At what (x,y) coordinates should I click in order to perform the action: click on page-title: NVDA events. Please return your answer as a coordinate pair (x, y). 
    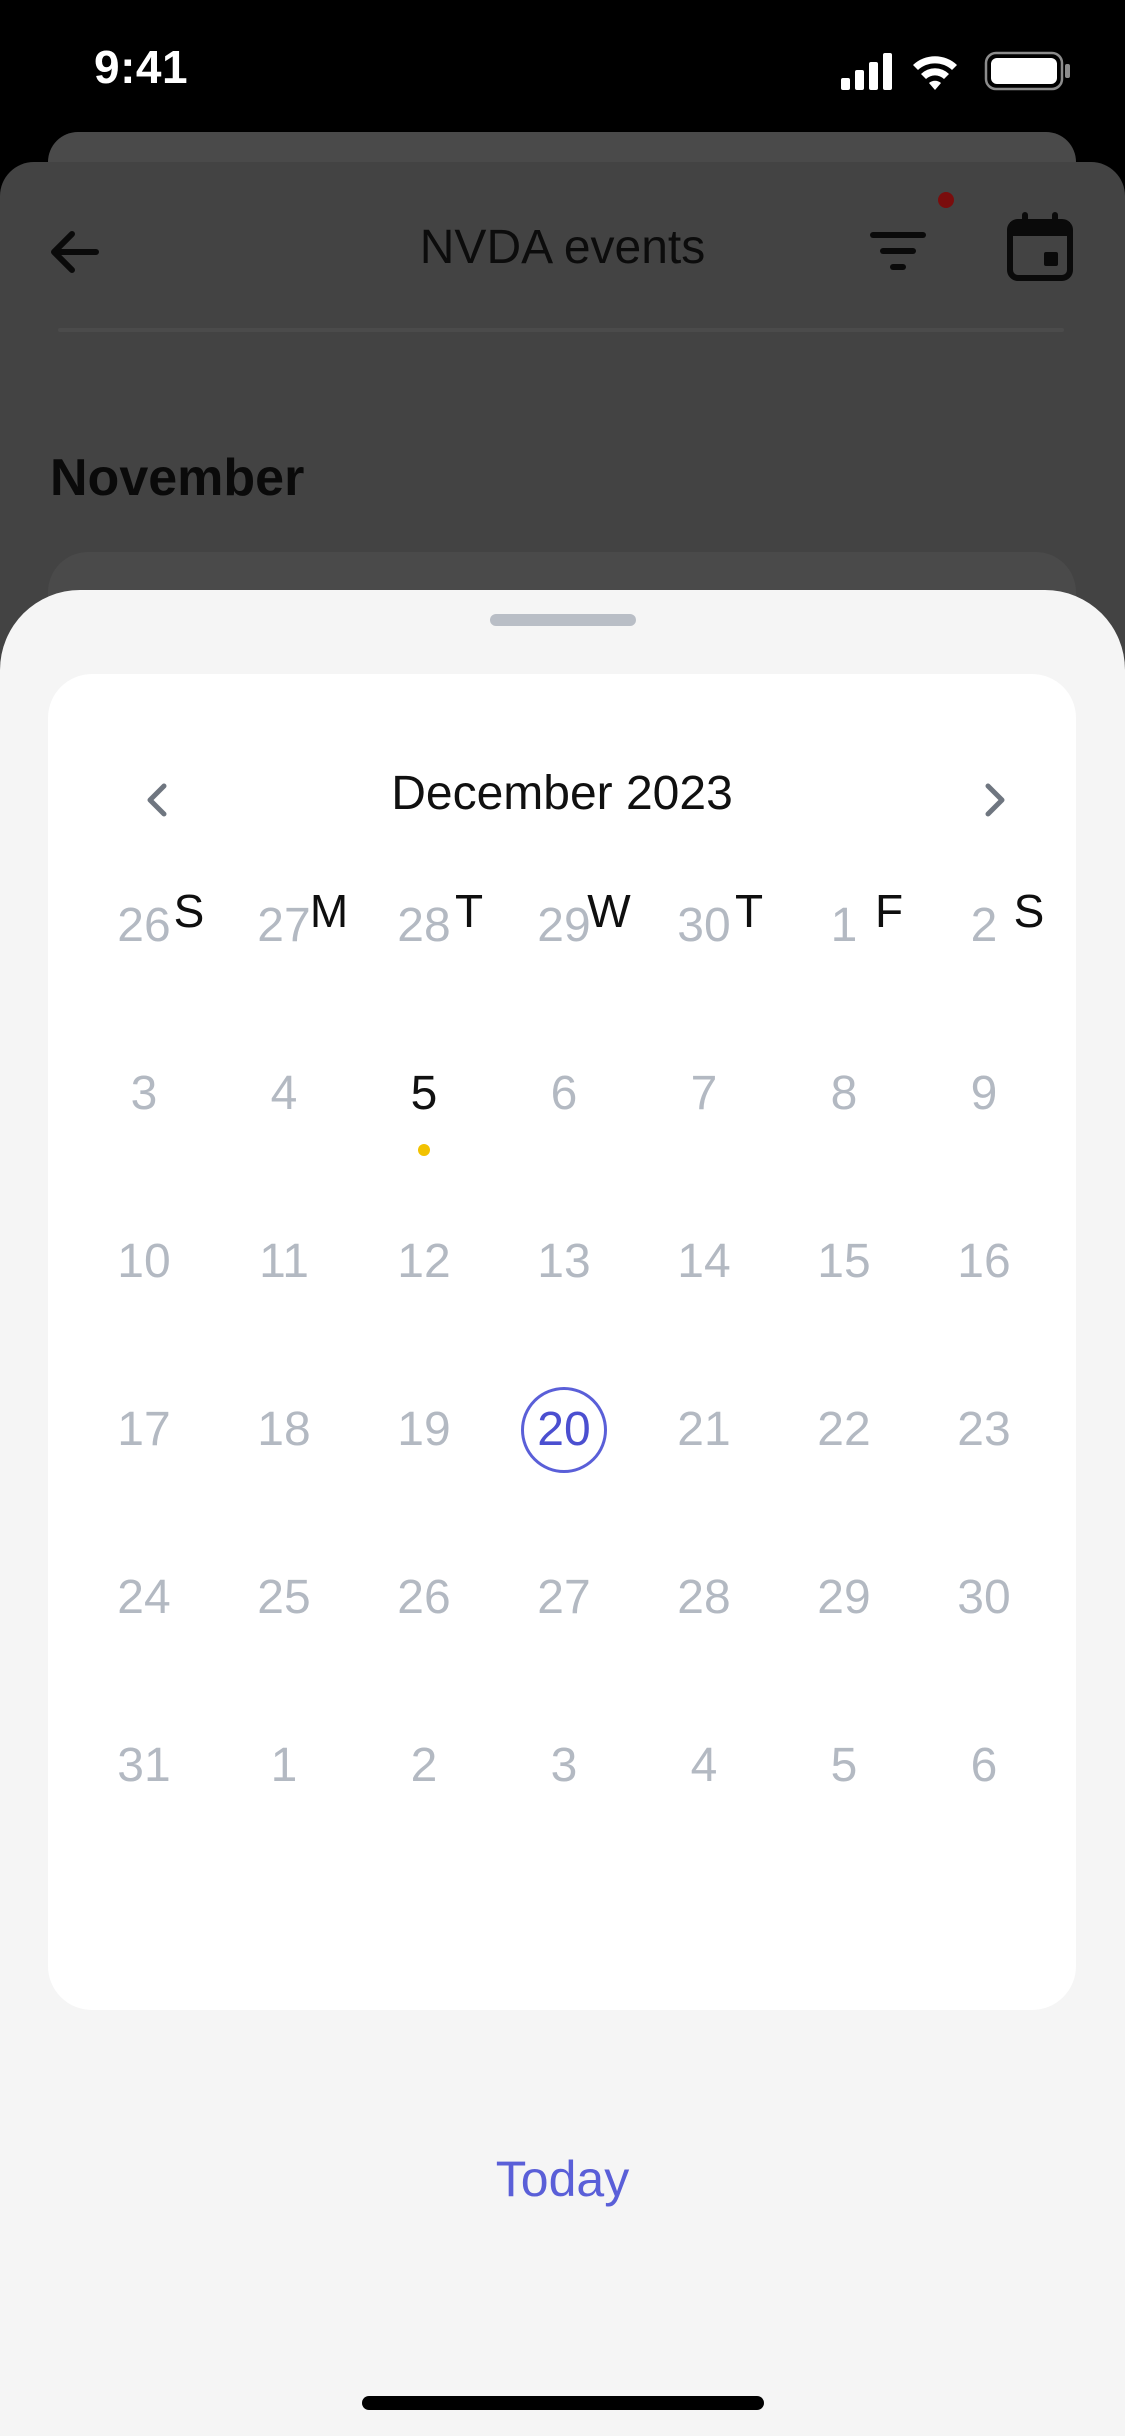
    Looking at the image, I should click on (562, 247).